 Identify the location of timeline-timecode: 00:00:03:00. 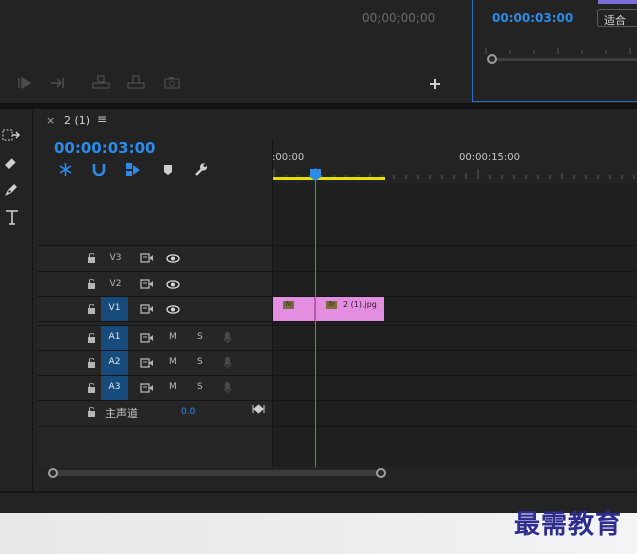
(105, 148).